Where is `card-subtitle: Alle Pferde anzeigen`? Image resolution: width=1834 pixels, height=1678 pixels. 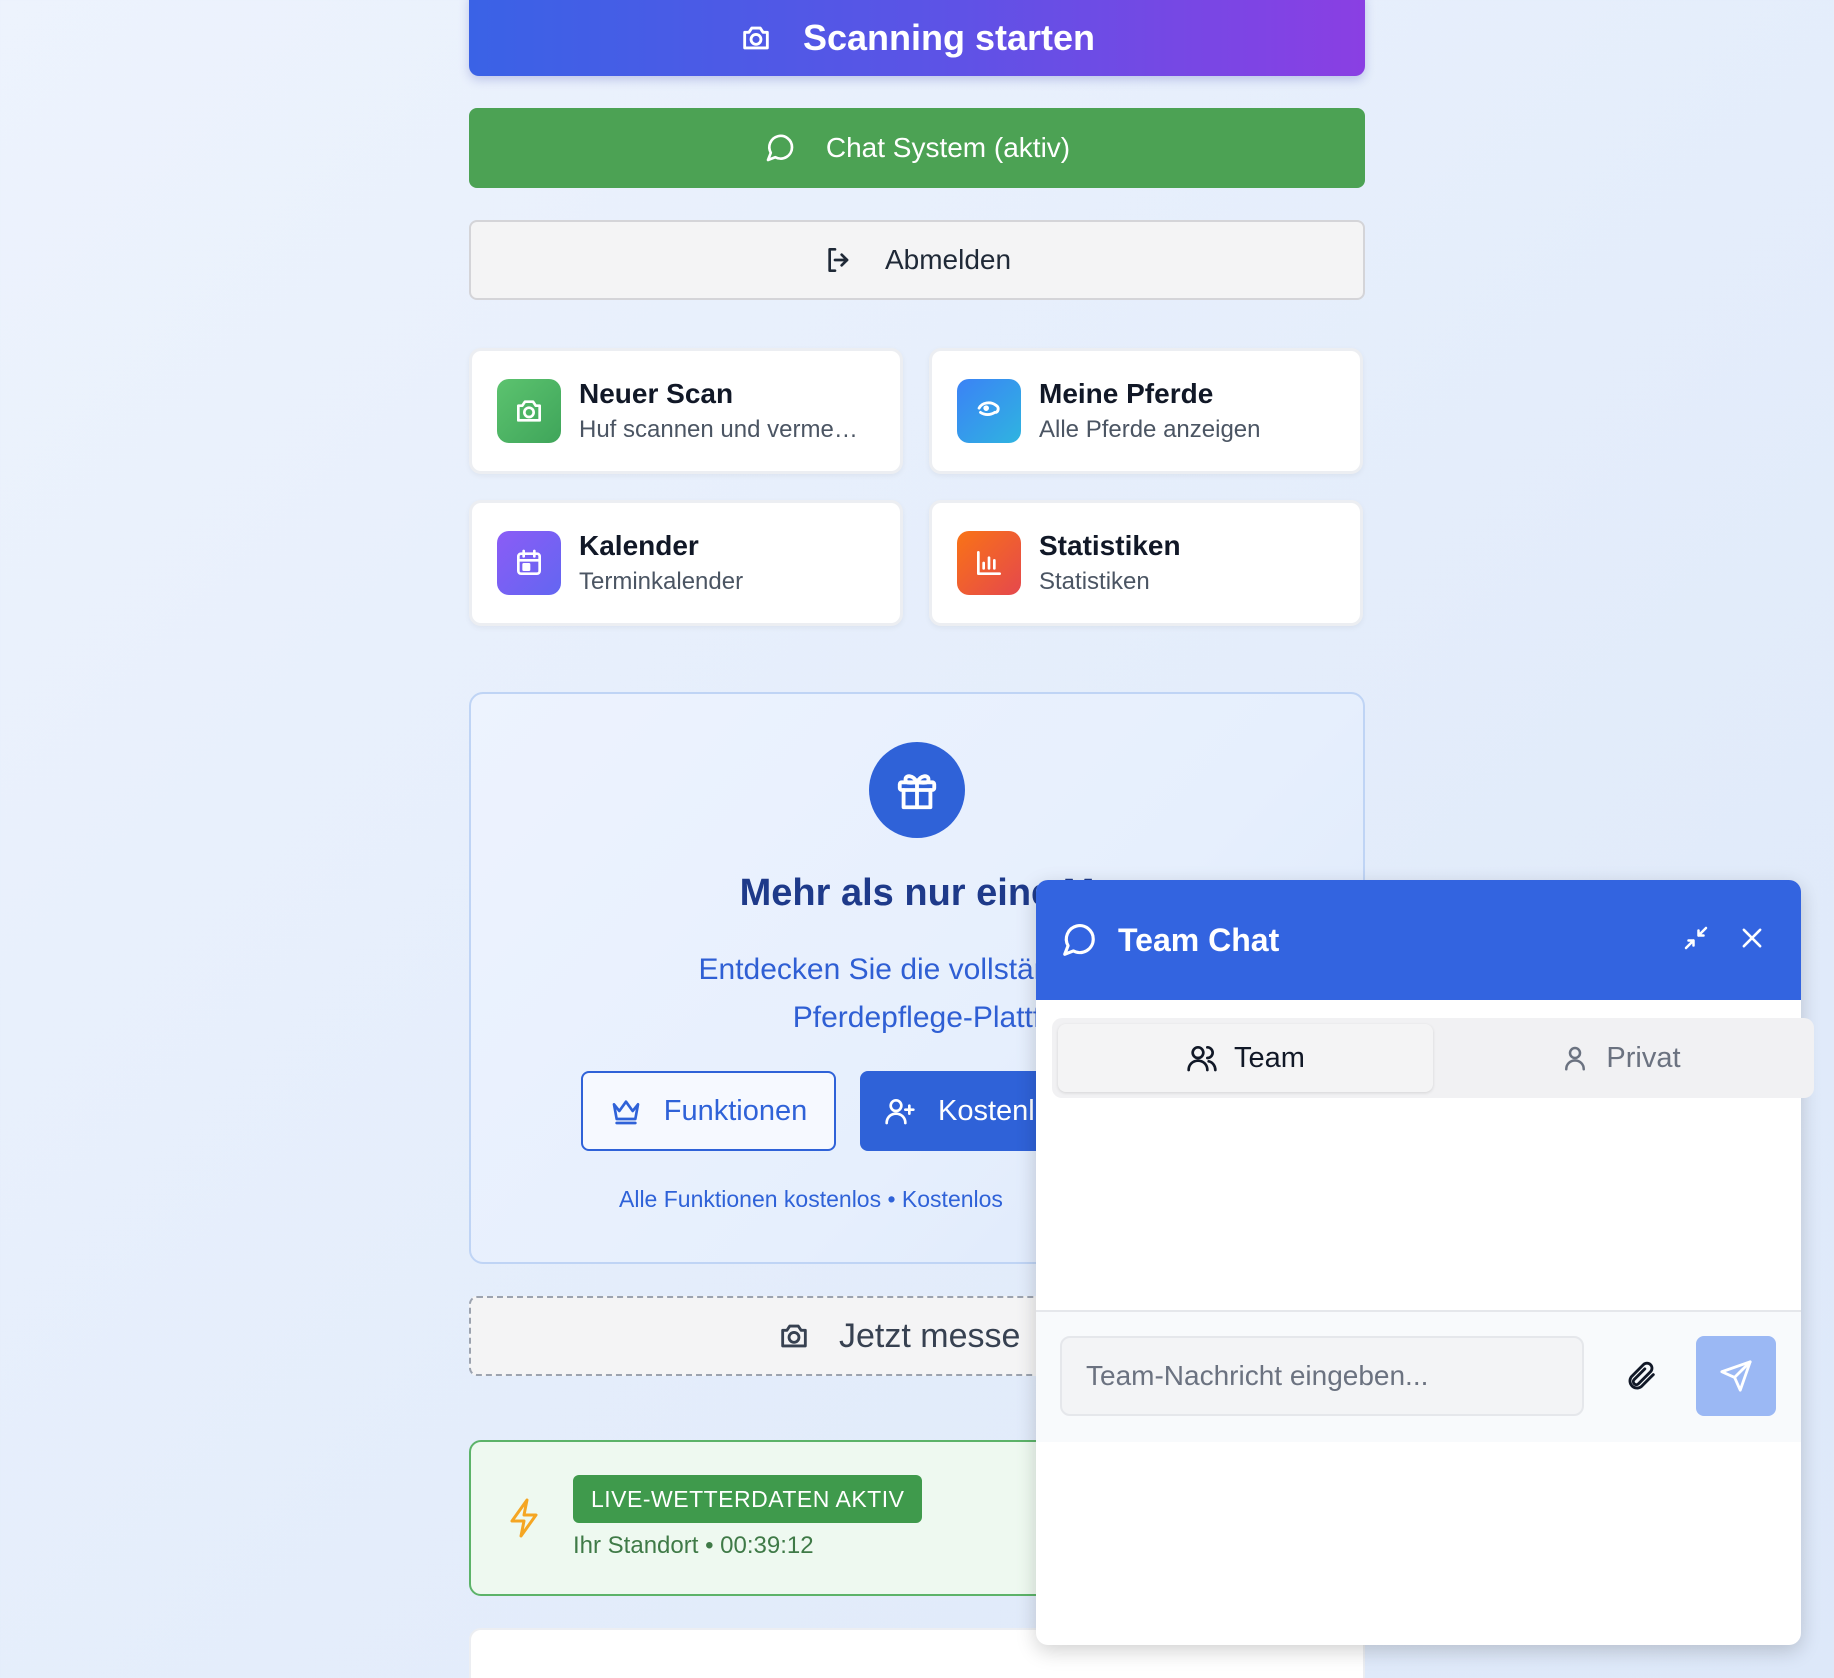 card-subtitle: Alle Pferde anzeigen is located at coordinates (1150, 429).